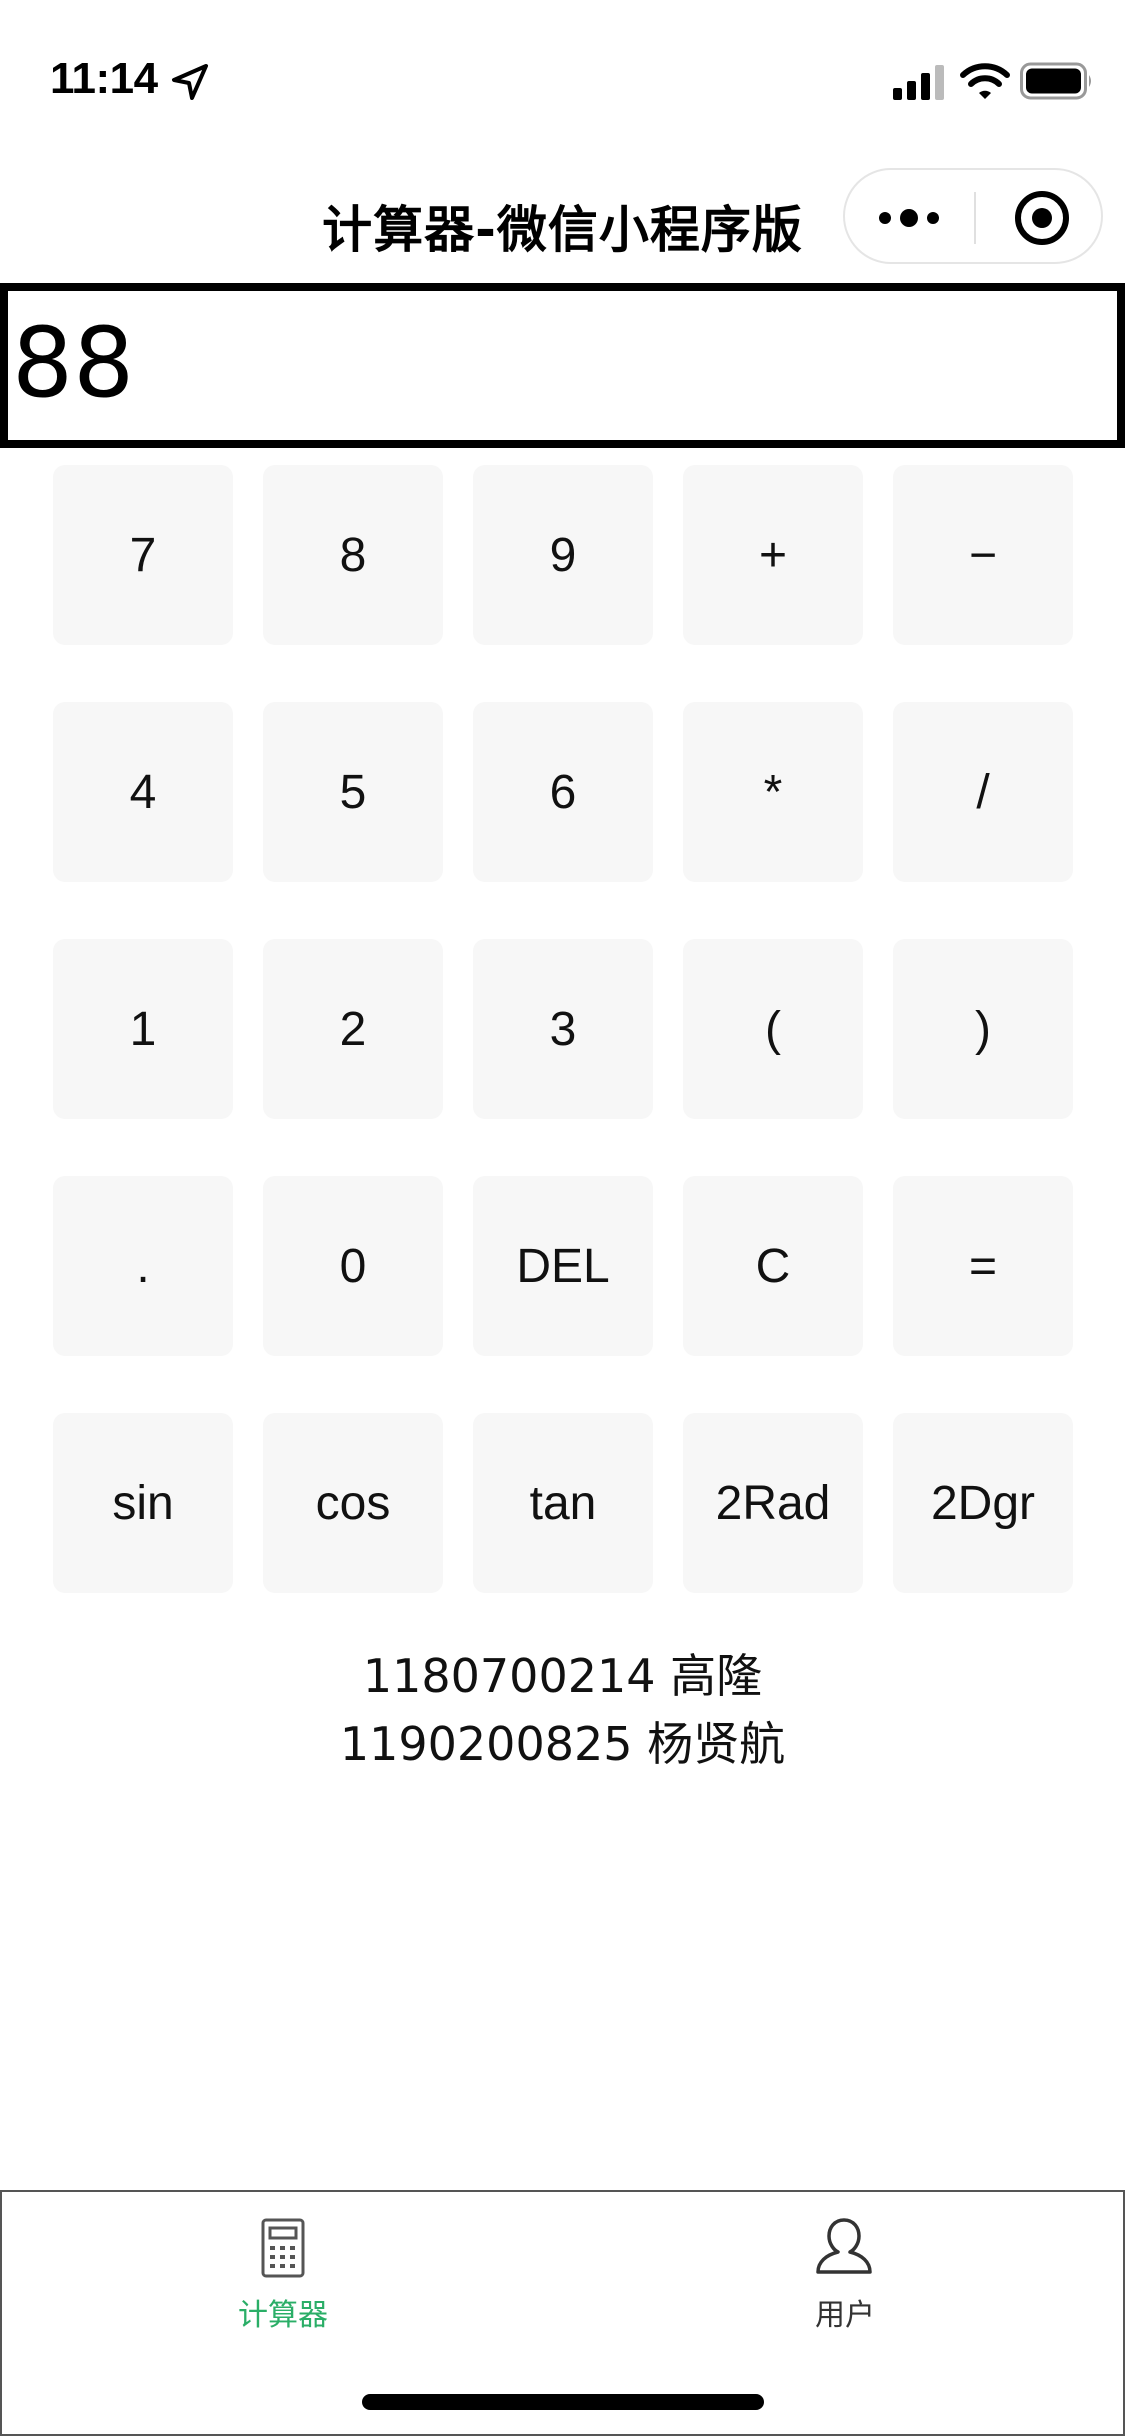 This screenshot has height=2436, width=1125. Describe the element at coordinates (104, 78) in the screenshot. I see `status-time: 11:14` at that location.